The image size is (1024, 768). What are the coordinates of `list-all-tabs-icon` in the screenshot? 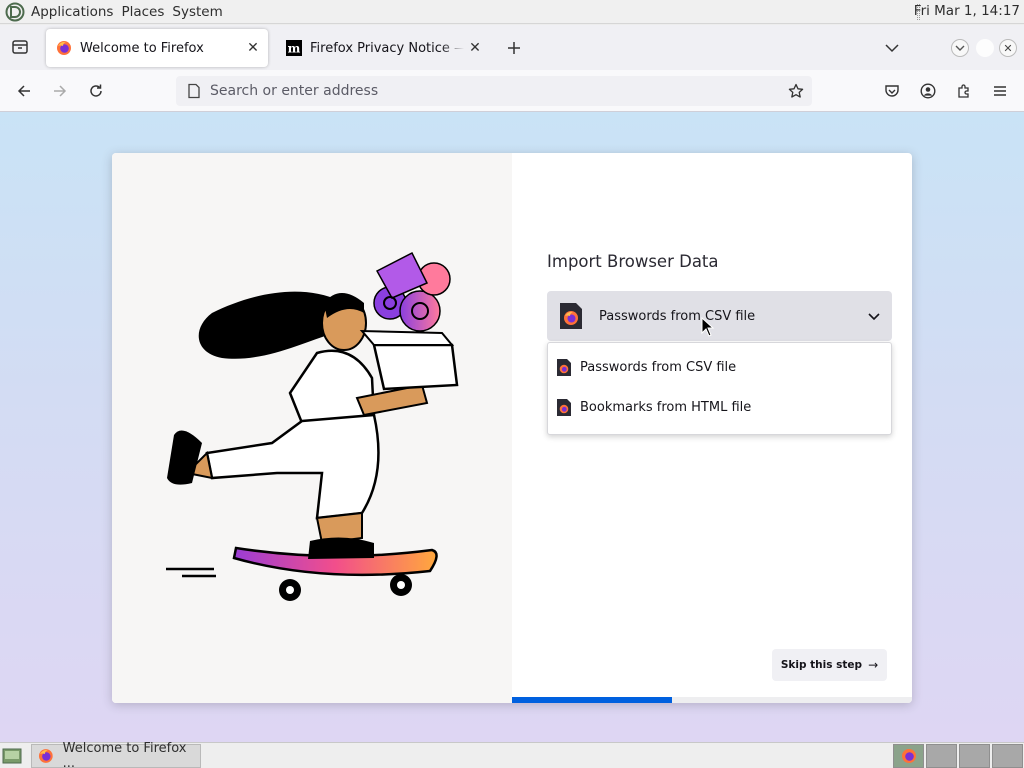 It's located at (892, 48).